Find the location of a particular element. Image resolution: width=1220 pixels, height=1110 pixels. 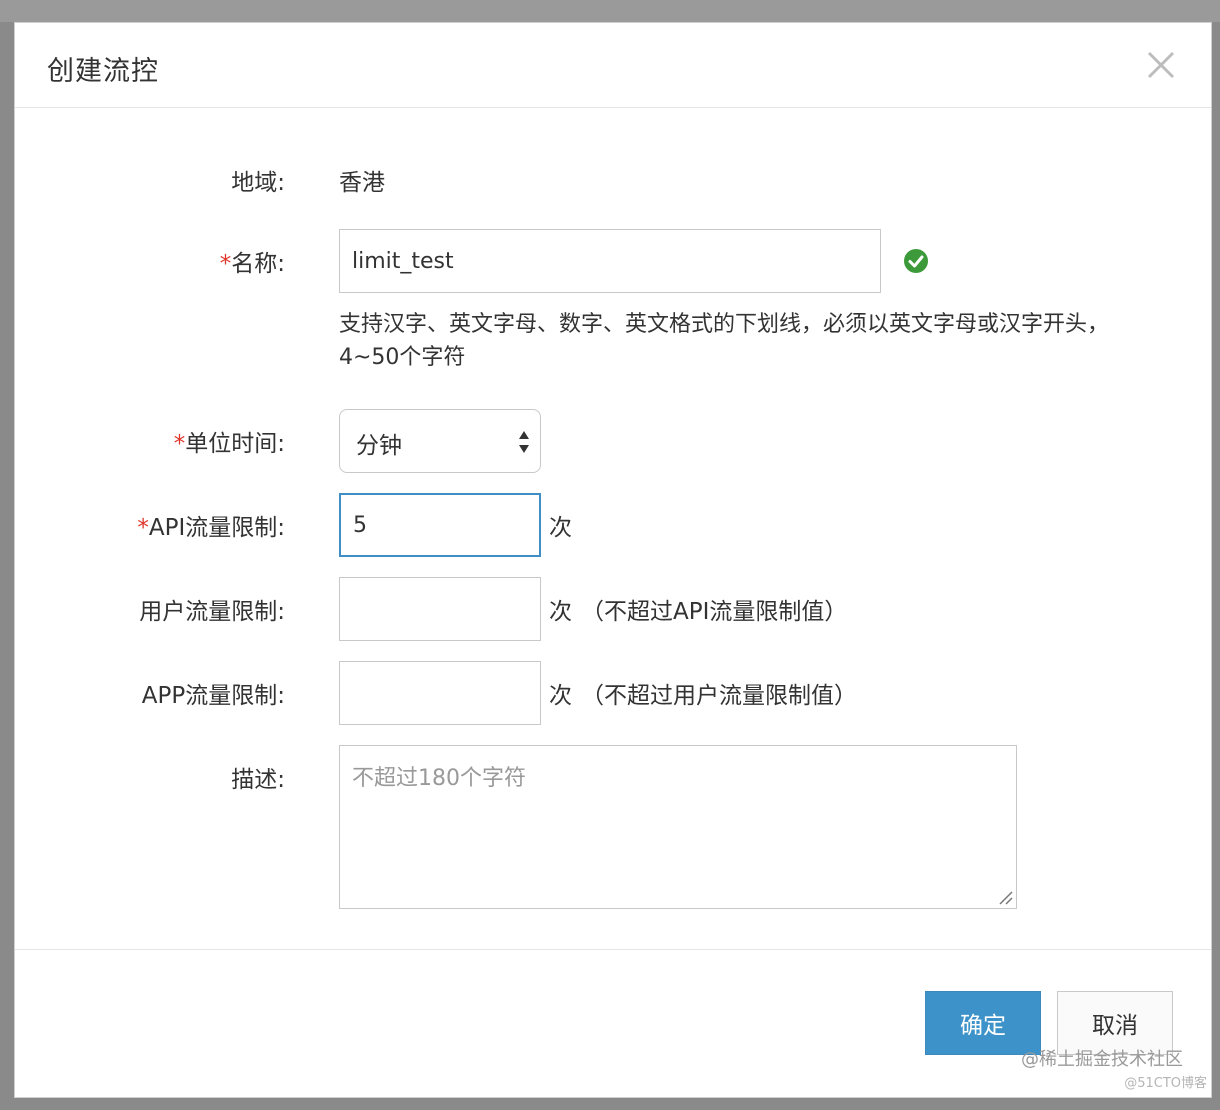

close-icon is located at coordinates (1161, 65).